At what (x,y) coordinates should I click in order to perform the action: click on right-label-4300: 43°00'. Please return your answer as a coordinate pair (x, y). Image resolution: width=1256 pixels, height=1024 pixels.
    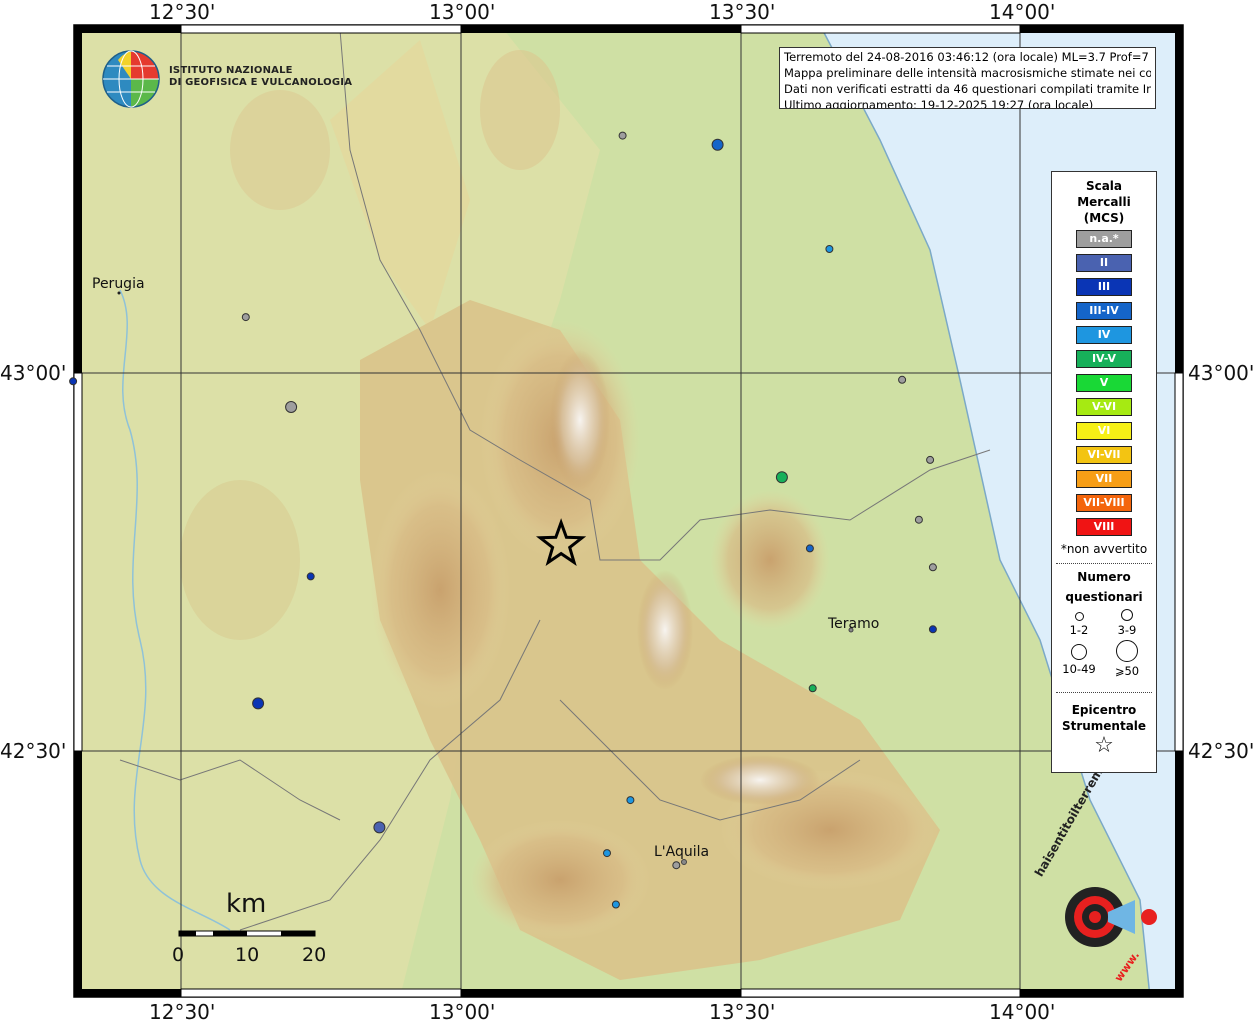
    Looking at the image, I should click on (1221, 373).